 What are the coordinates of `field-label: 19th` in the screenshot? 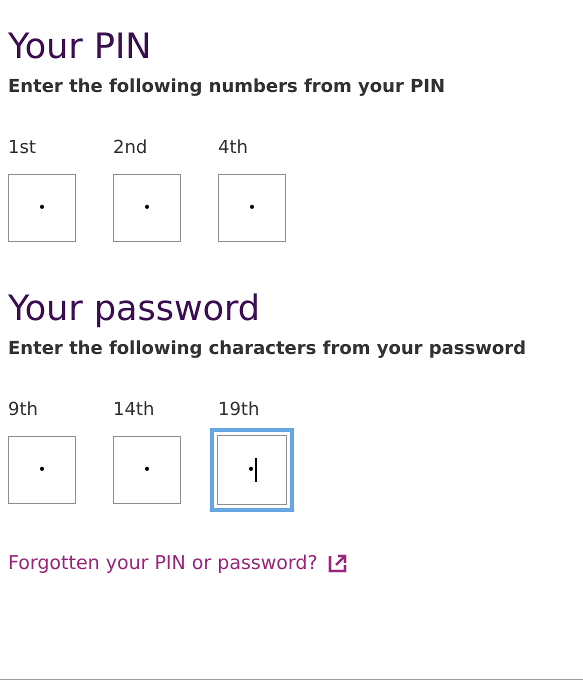 It's located at (239, 409).